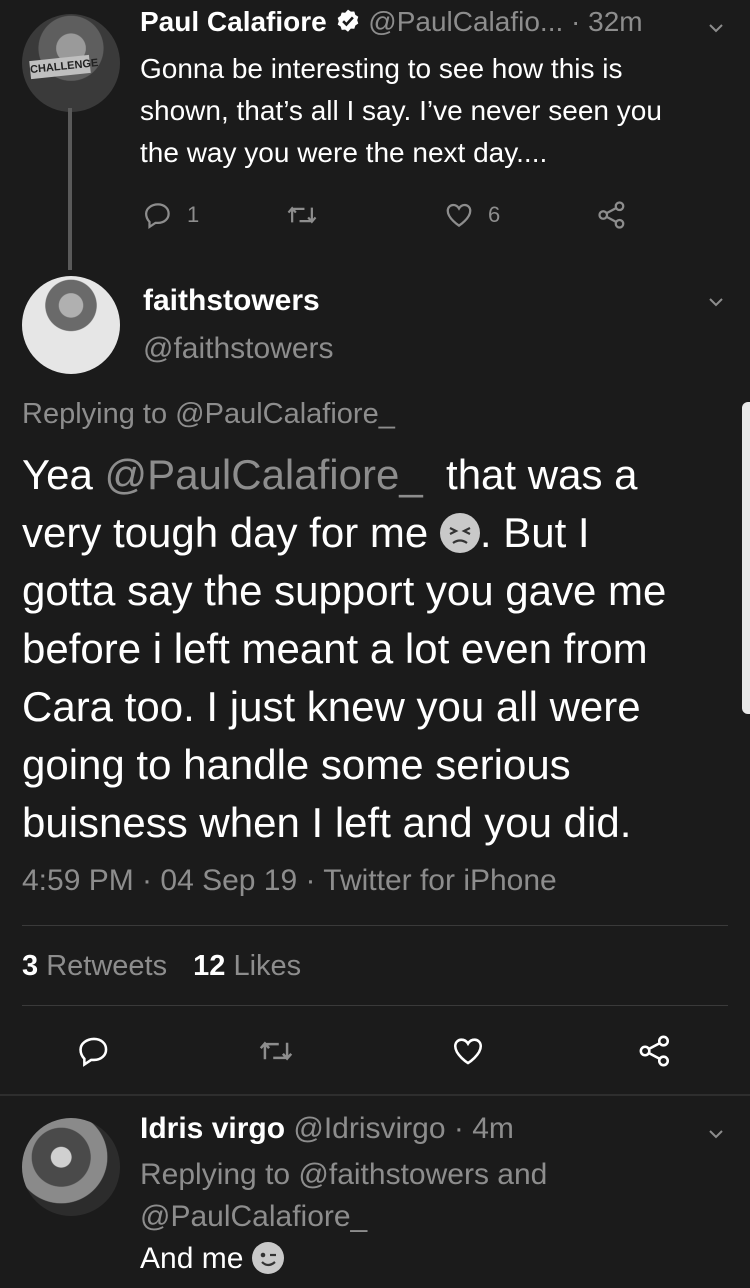 The image size is (750, 1288). Describe the element at coordinates (296, 764) in the screenshot. I see `main-text-line: going to handle some serious` at that location.